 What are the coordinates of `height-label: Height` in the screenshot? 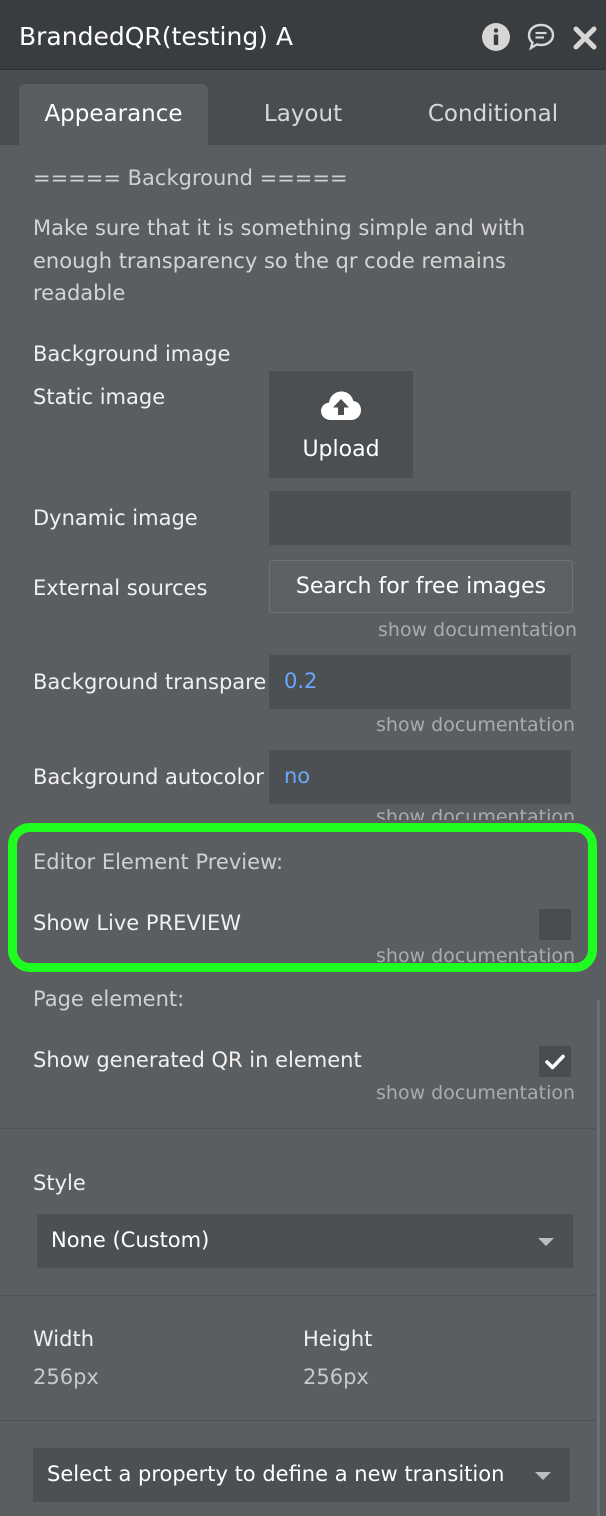 It's located at (338, 1339).